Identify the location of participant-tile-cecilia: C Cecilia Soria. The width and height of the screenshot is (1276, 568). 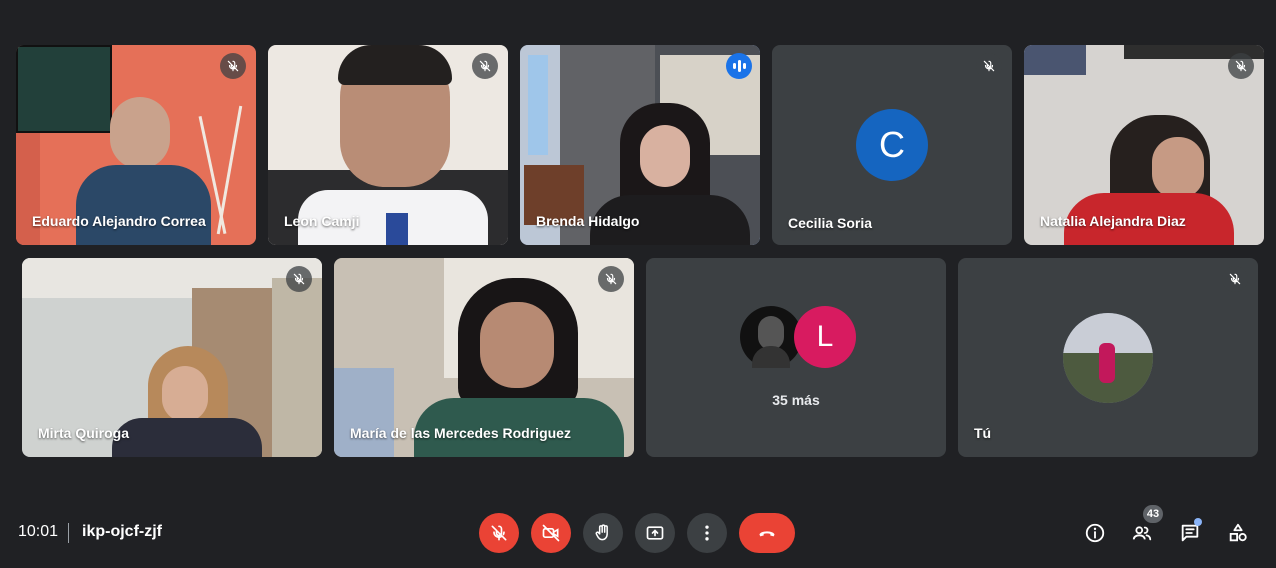
(892, 145).